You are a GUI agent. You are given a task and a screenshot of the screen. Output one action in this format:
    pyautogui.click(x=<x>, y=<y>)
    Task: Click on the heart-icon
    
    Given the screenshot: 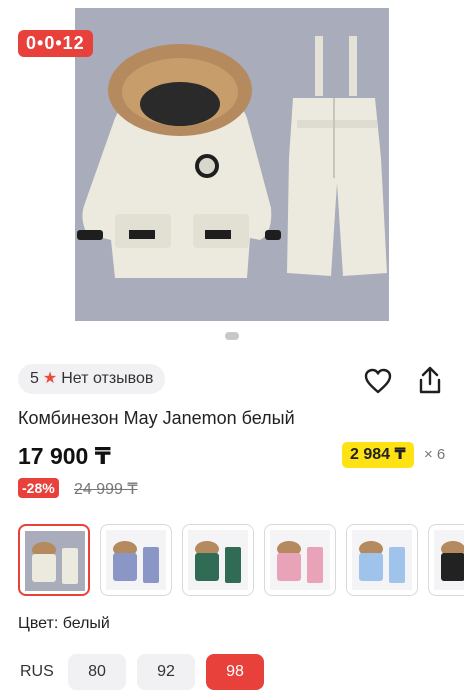 What is the action you would take?
    pyautogui.click(x=378, y=381)
    